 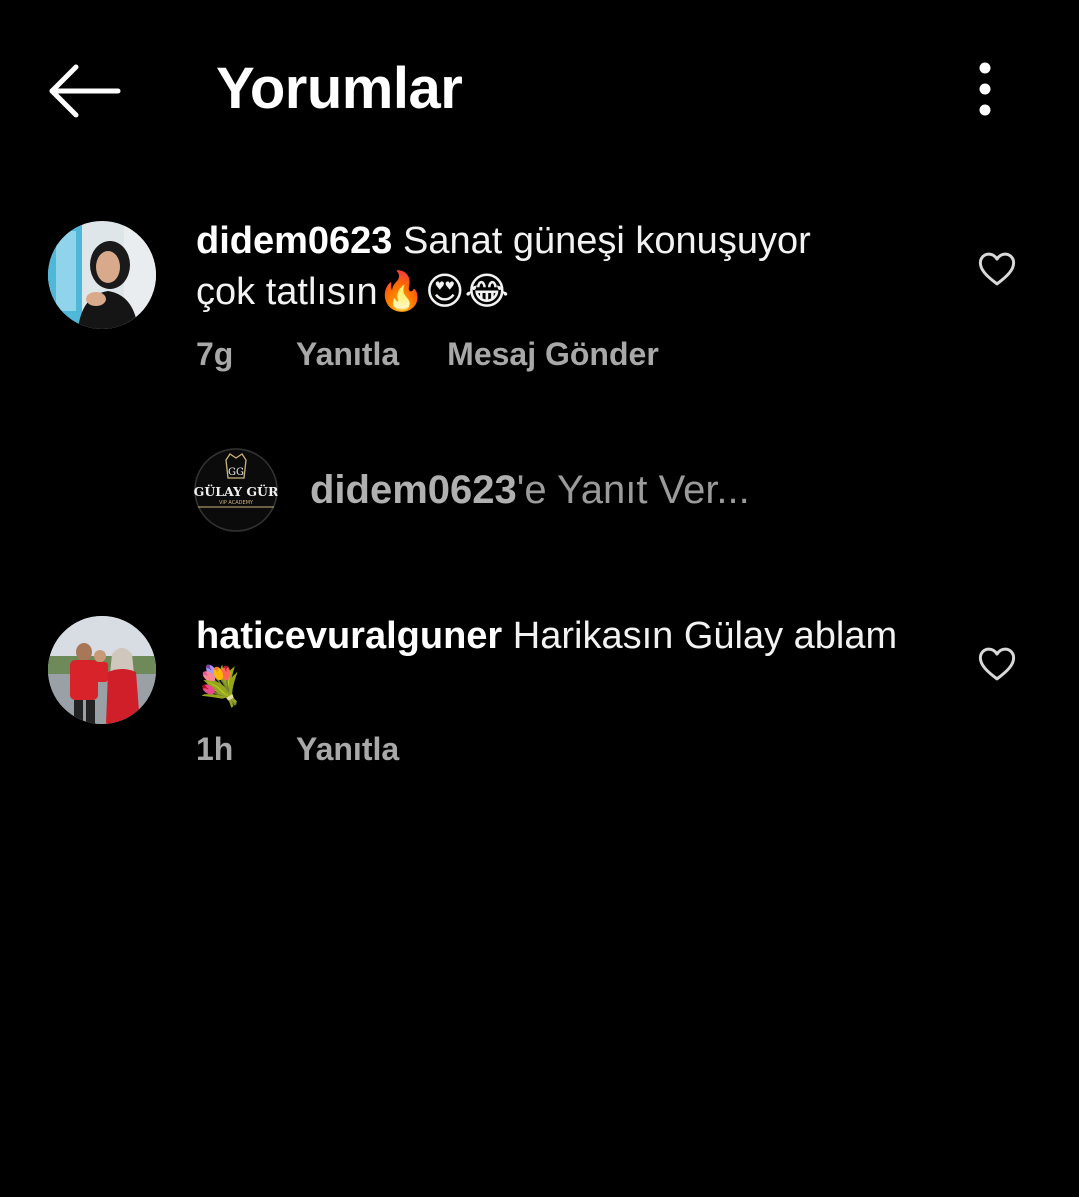 What do you see at coordinates (236, 503) in the screenshot?
I see `logo-subtext: VIP ACADEMY` at bounding box center [236, 503].